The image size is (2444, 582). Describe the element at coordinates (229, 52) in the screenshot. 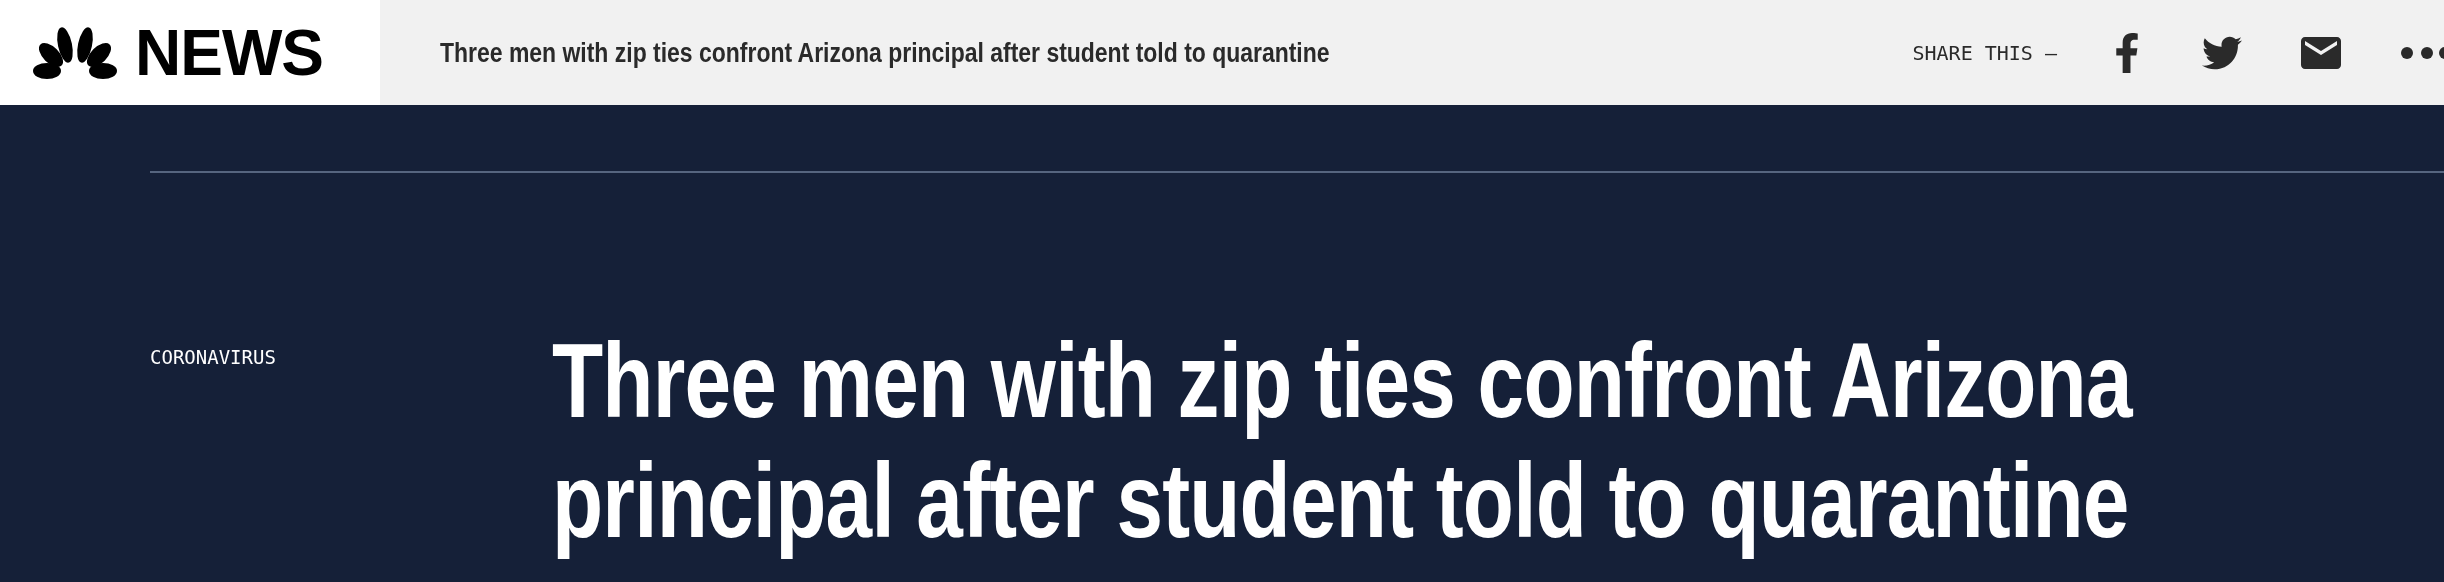

I see `logo-text: NEWS` at that location.